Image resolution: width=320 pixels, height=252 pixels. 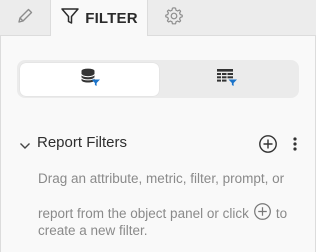 I want to click on report-filters-header: Report Filters, so click(x=164, y=144).